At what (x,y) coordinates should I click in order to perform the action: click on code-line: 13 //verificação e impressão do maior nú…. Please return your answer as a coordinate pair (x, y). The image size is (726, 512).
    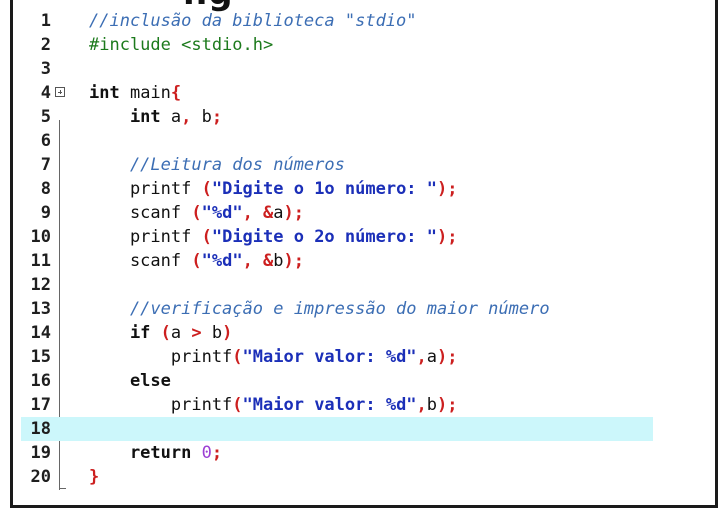
    Looking at the image, I should click on (337, 309).